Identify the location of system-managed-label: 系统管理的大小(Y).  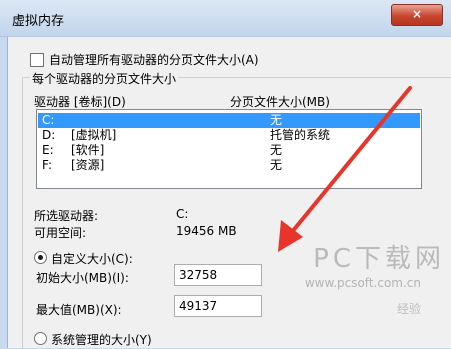
(101, 340).